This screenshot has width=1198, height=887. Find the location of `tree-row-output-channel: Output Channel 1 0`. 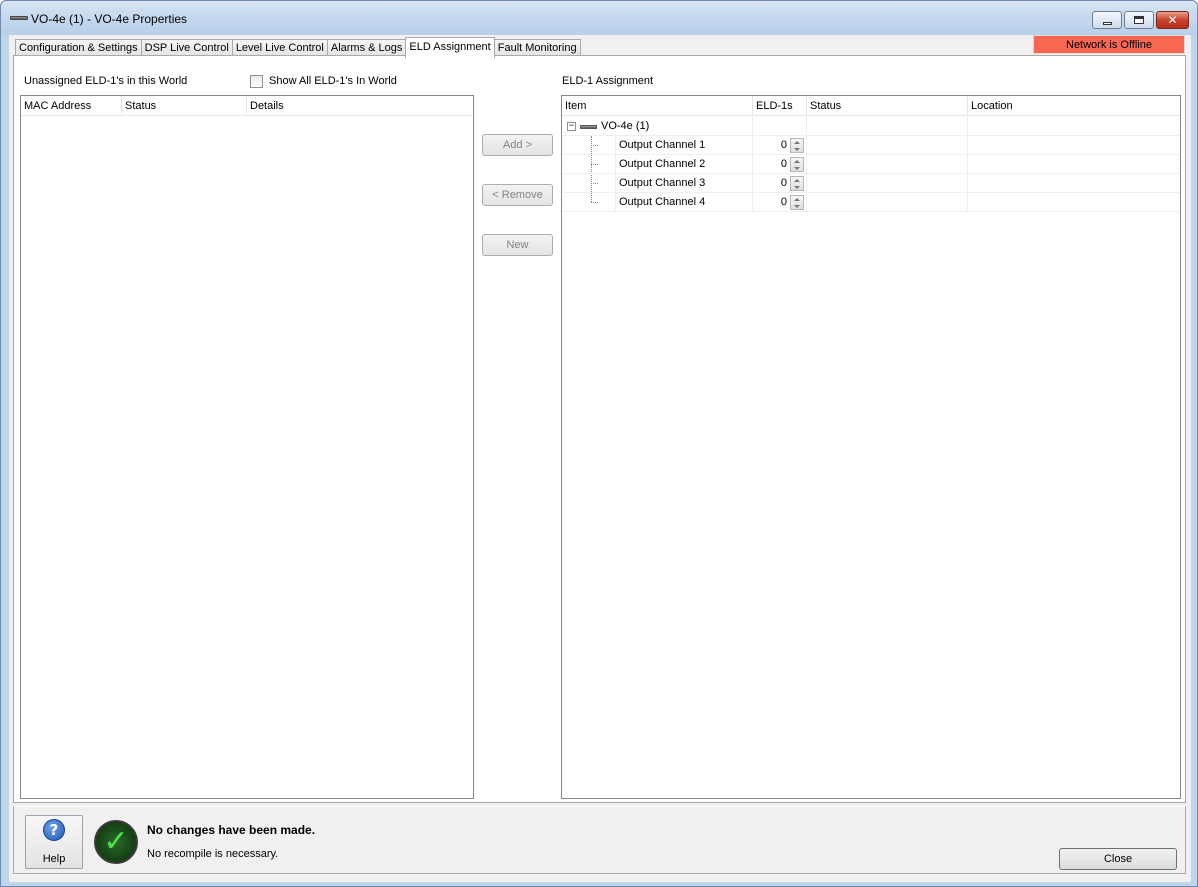

tree-row-output-channel: Output Channel 1 0 is located at coordinates (871, 145).